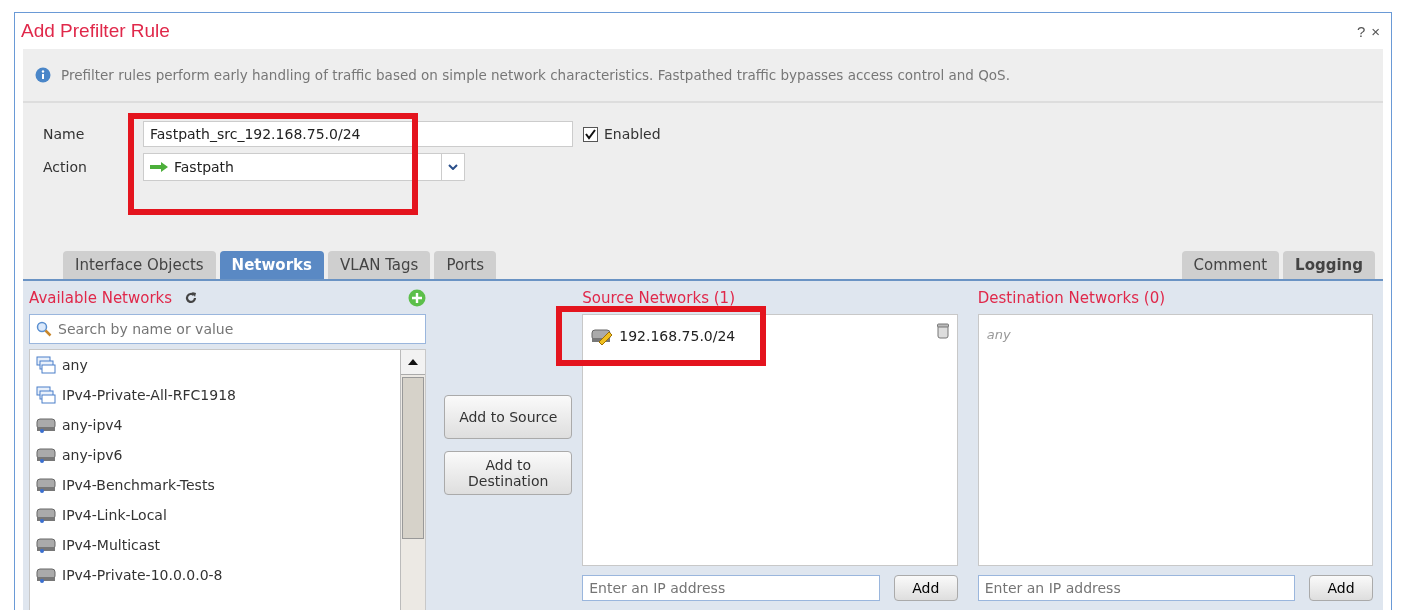  Describe the element at coordinates (159, 167) in the screenshot. I see `arrow-right-icon` at that location.